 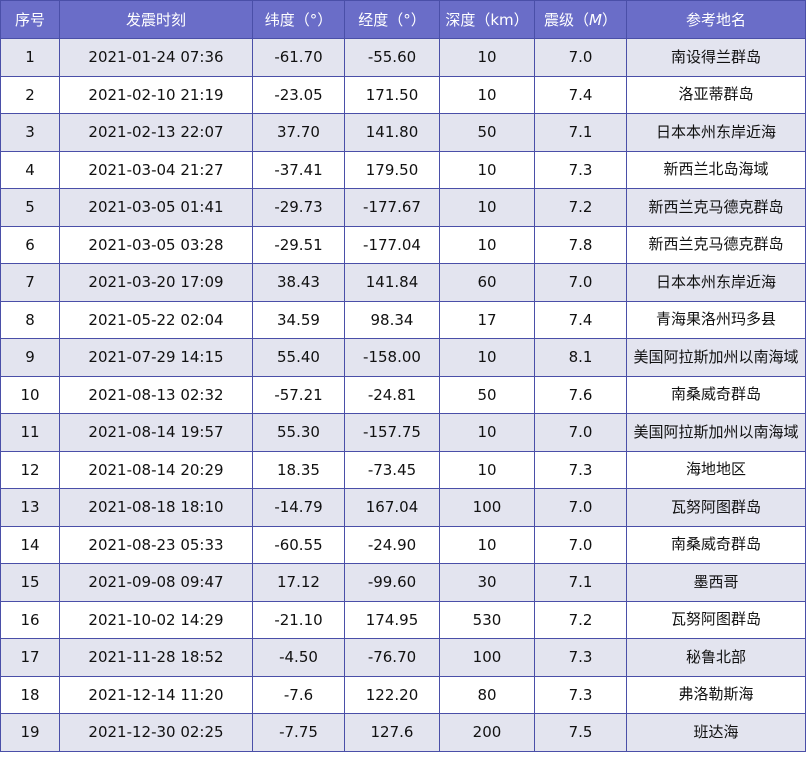 What do you see at coordinates (487, 282) in the screenshot?
I see `cell-depth: 60` at bounding box center [487, 282].